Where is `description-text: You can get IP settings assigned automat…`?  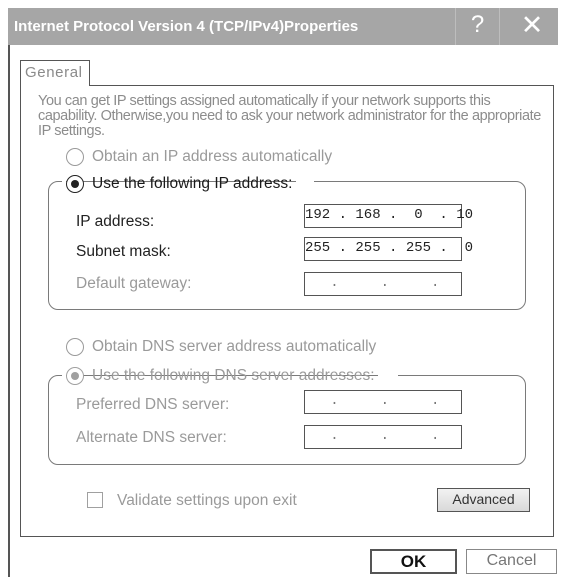 description-text: You can get IP settings assigned automat… is located at coordinates (289, 116).